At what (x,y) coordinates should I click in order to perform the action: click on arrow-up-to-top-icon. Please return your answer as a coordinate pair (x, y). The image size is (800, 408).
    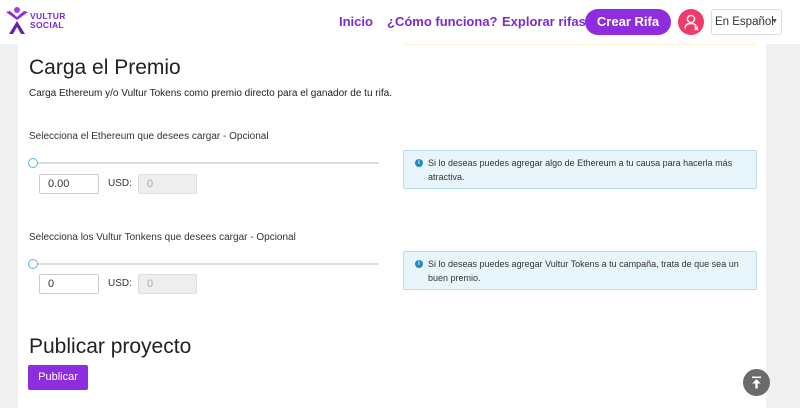
    Looking at the image, I should click on (756, 382).